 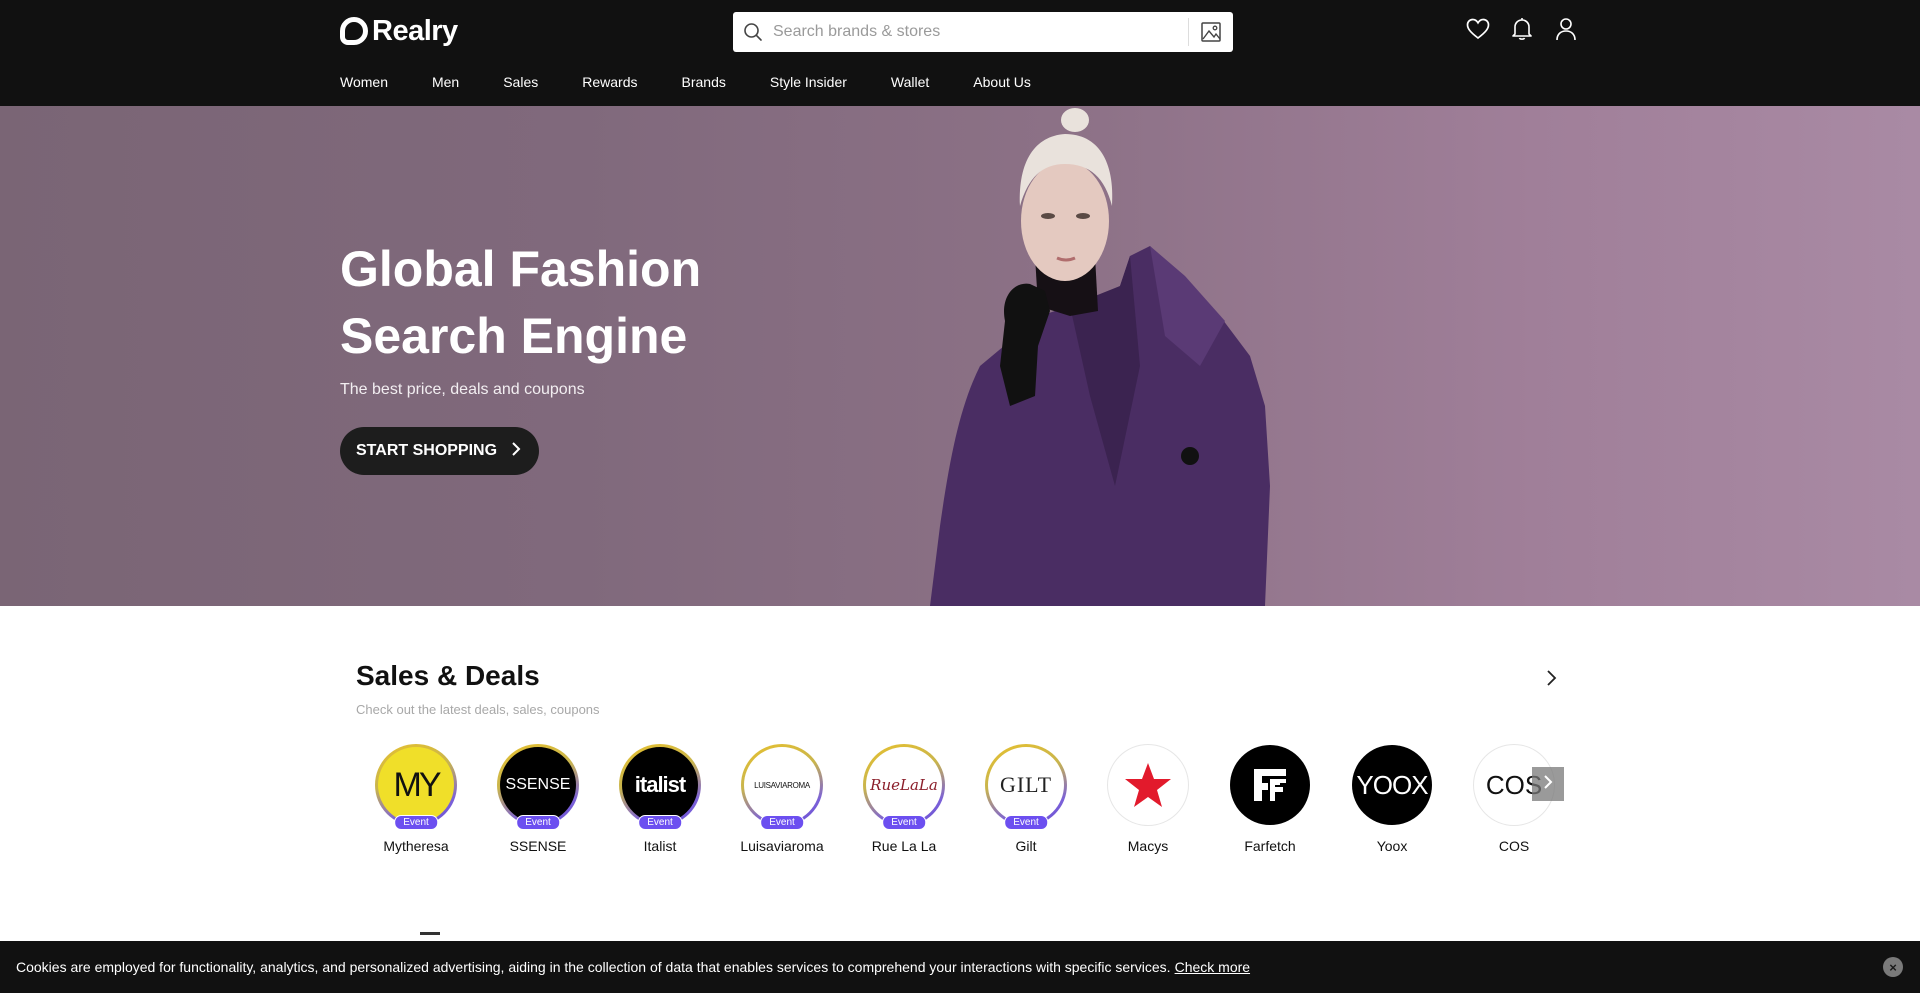 I want to click on store-item-ssense: SSENSE Event SSENSE, so click(x=538, y=799).